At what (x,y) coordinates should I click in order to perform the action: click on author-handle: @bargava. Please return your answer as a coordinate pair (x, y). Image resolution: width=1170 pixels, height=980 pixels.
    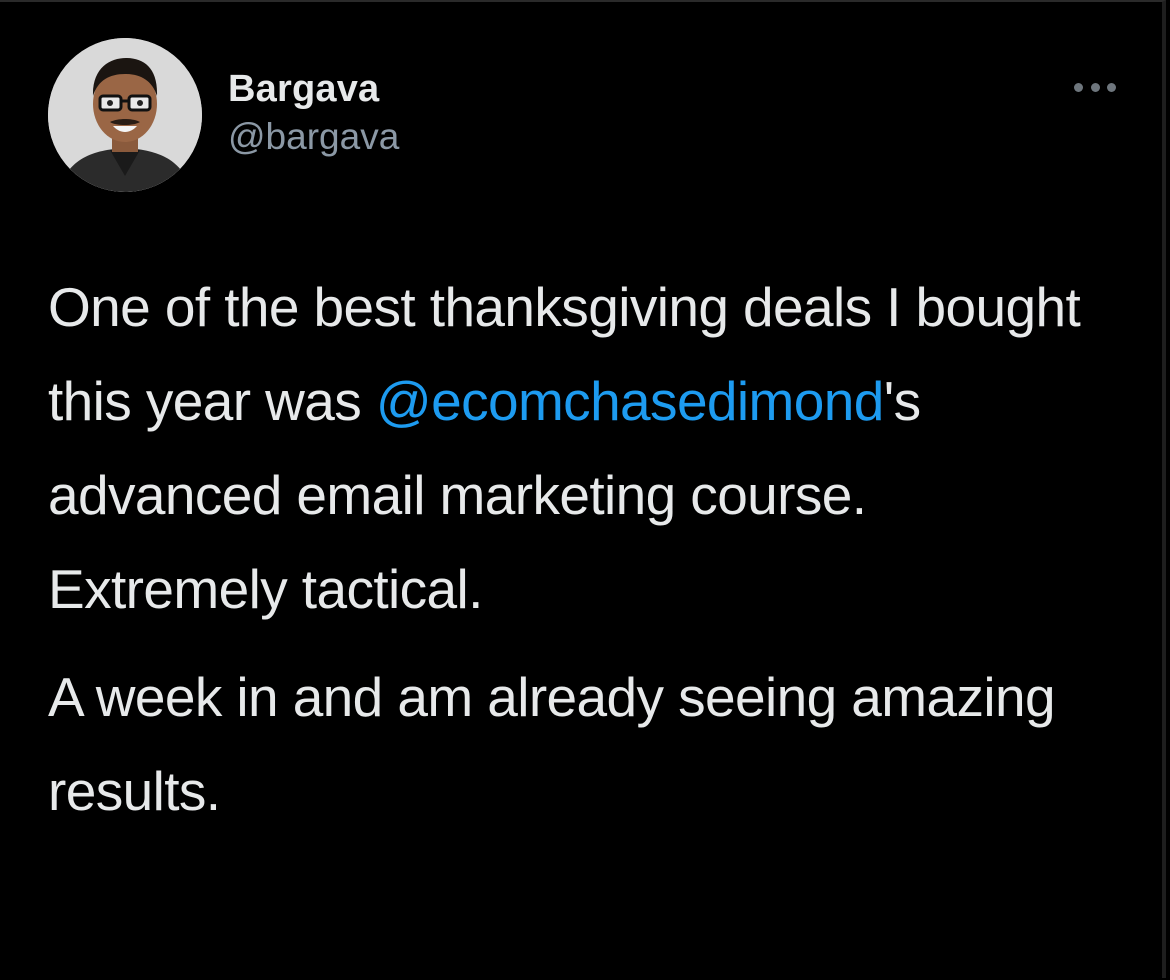
    Looking at the image, I should click on (313, 137).